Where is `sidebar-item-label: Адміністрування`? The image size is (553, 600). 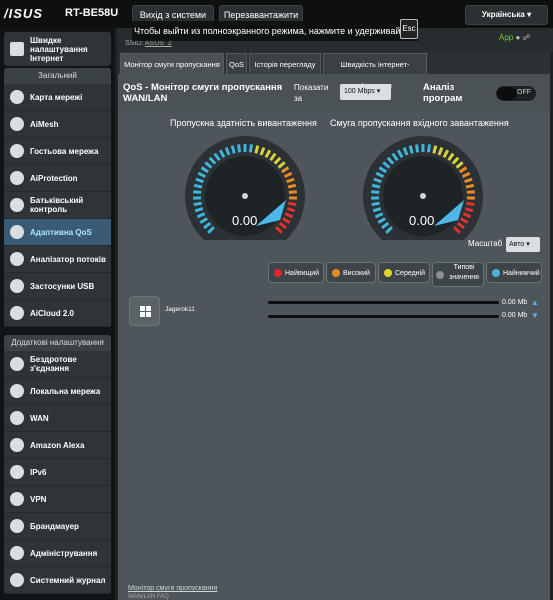 sidebar-item-label: Адміністрування is located at coordinates (64, 553).